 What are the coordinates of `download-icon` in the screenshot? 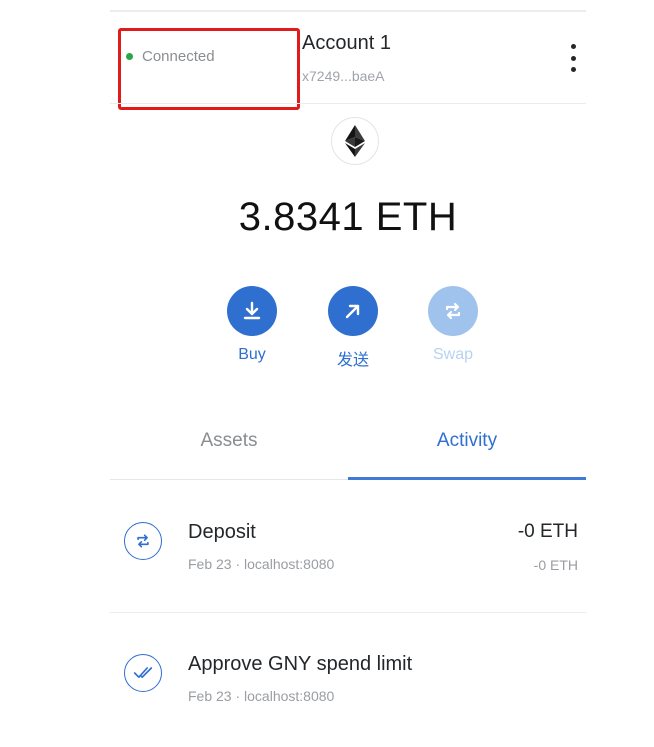 It's located at (252, 311).